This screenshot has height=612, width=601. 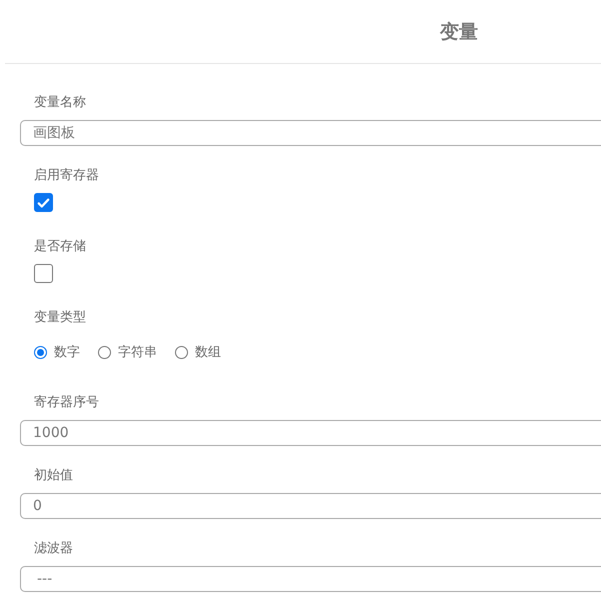 What do you see at coordinates (310, 433) in the screenshot?
I see `text-field: 1000` at bounding box center [310, 433].